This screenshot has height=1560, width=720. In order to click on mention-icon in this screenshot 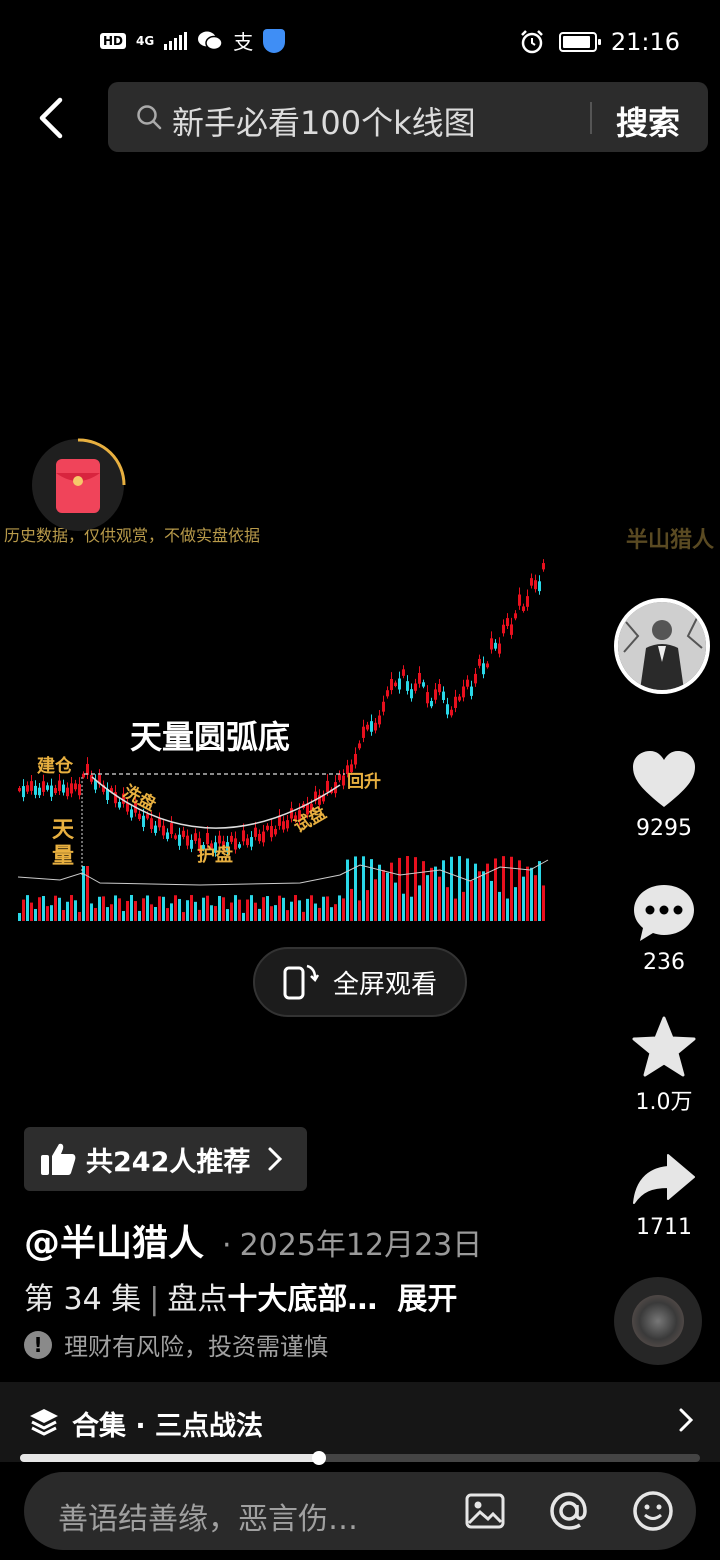, I will do `click(569, 1511)`.